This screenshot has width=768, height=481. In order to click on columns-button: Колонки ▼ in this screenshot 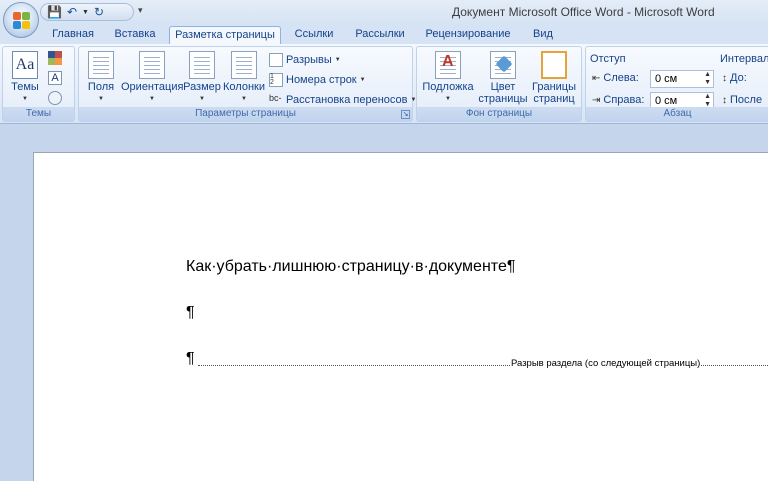, I will do `click(244, 78)`.